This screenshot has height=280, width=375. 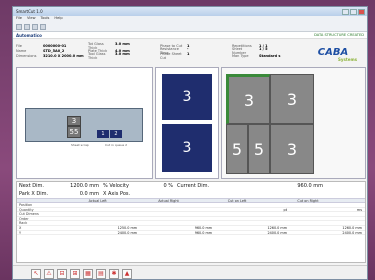 What do you see at coordinates (29, 214) in the screenshot?
I see `row-label: Cut Dimens` at bounding box center [29, 214].